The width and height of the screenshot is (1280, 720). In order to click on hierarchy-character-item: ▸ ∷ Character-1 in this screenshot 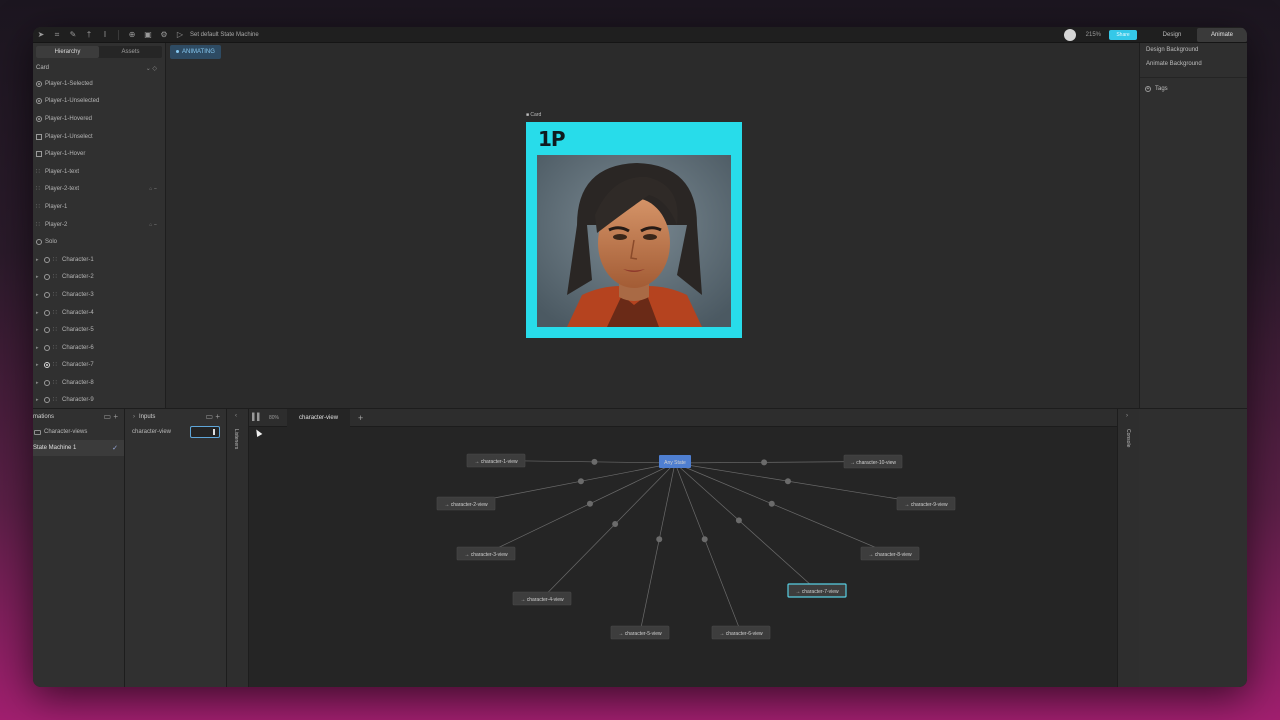, I will do `click(99, 260)`.